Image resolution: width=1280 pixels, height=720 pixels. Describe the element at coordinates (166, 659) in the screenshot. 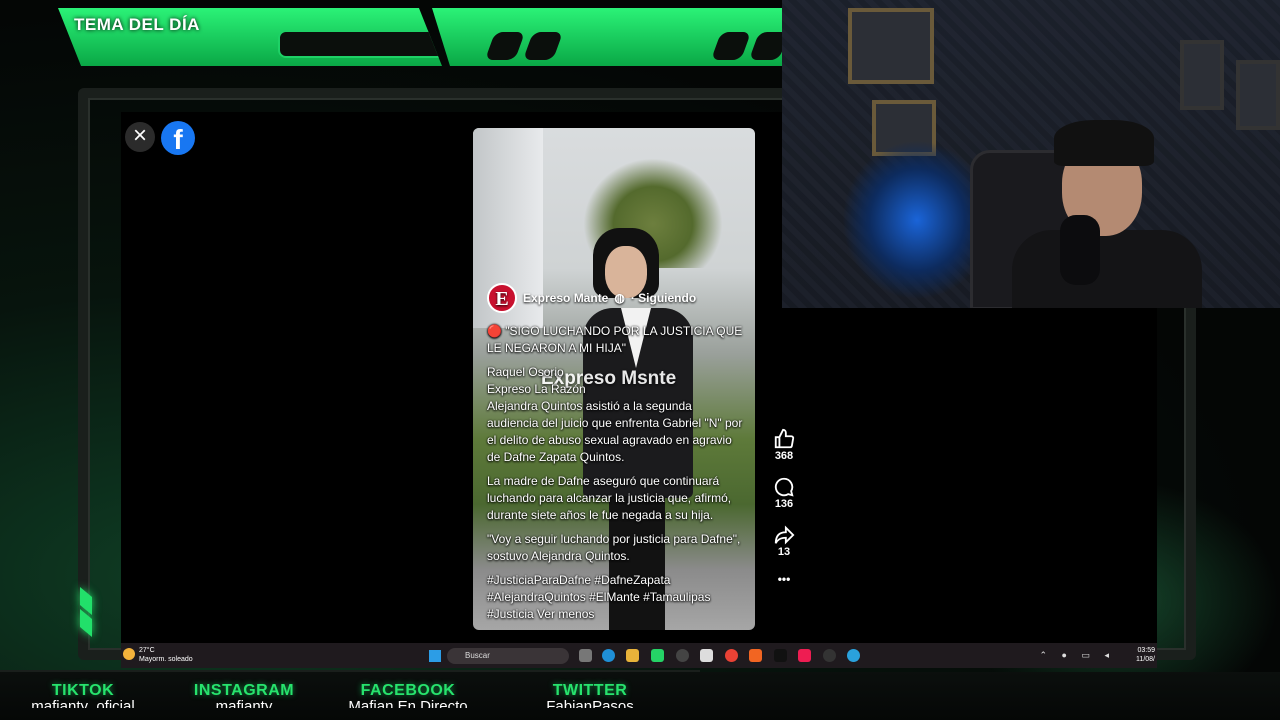

I see `weather-desc: Mayorm. soleado` at that location.